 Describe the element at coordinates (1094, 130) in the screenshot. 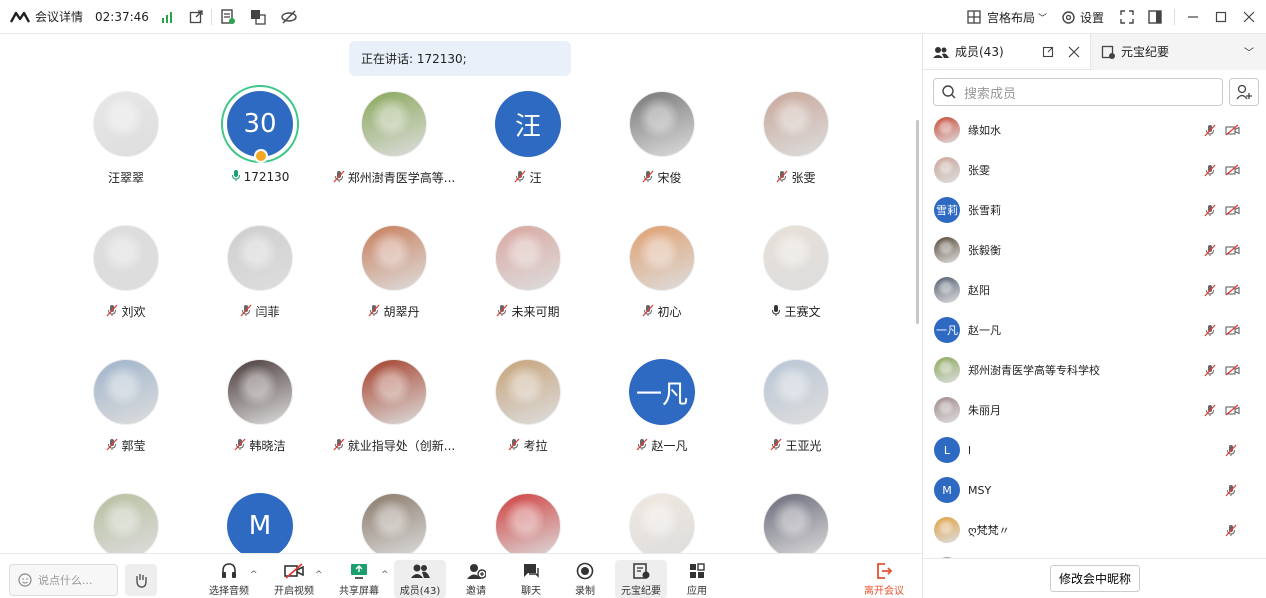

I see `member-row: 缘如水` at that location.